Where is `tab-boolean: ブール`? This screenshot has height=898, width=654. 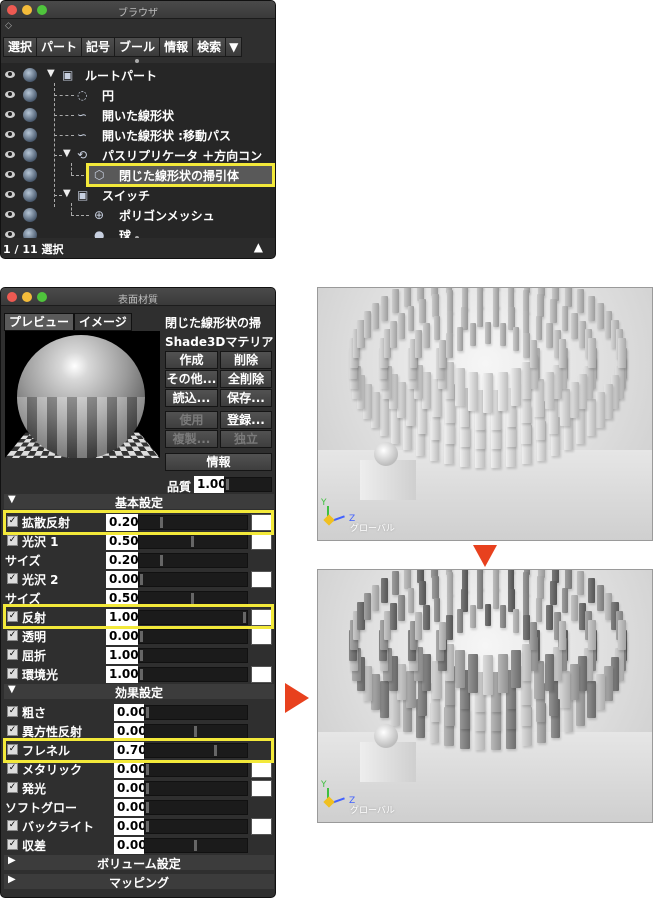
tab-boolean: ブール is located at coordinates (137, 47).